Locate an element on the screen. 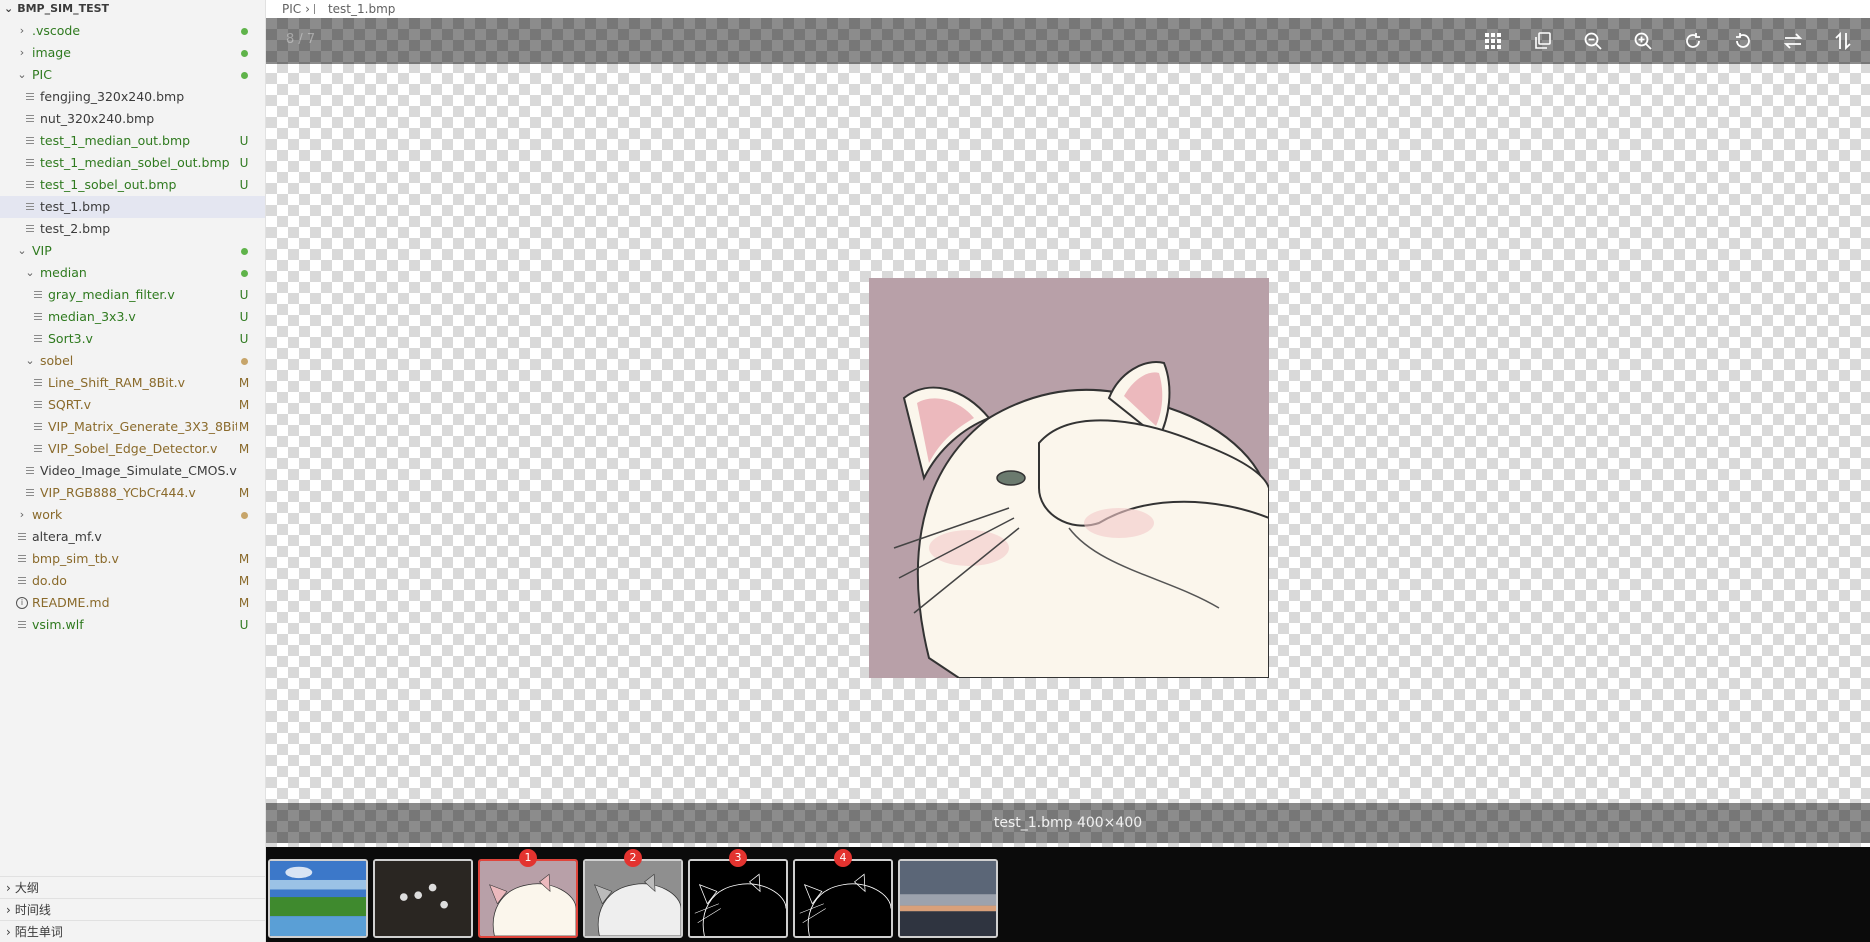 The image size is (1870, 942). tree-item-vip-rgb888-ycbcr444-v: VIP_RGB888_YCbCr444.v M is located at coordinates (132, 493).